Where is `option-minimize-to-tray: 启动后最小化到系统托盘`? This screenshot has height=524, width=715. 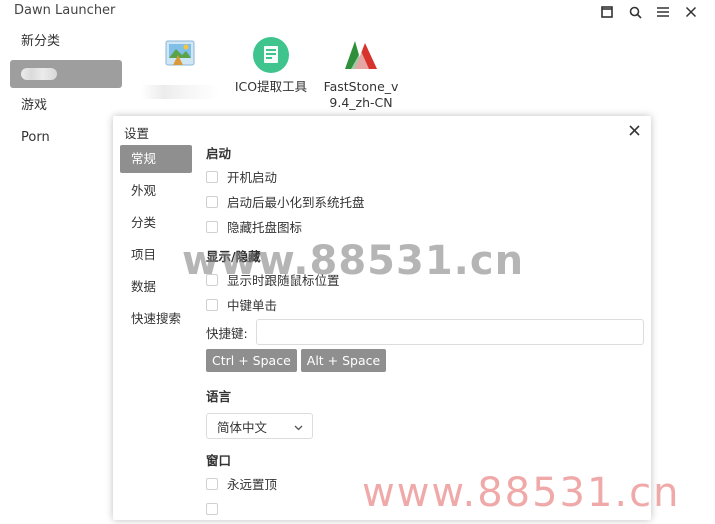 option-minimize-to-tray: 启动后最小化到系统托盘 is located at coordinates (425, 201).